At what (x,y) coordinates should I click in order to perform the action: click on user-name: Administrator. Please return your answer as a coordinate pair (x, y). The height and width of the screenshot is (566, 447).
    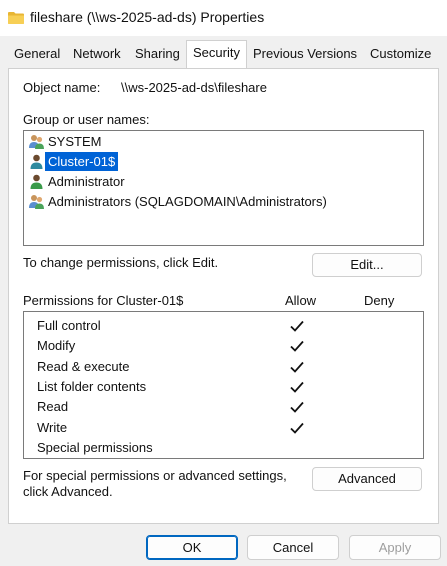
    Looking at the image, I should click on (86, 181).